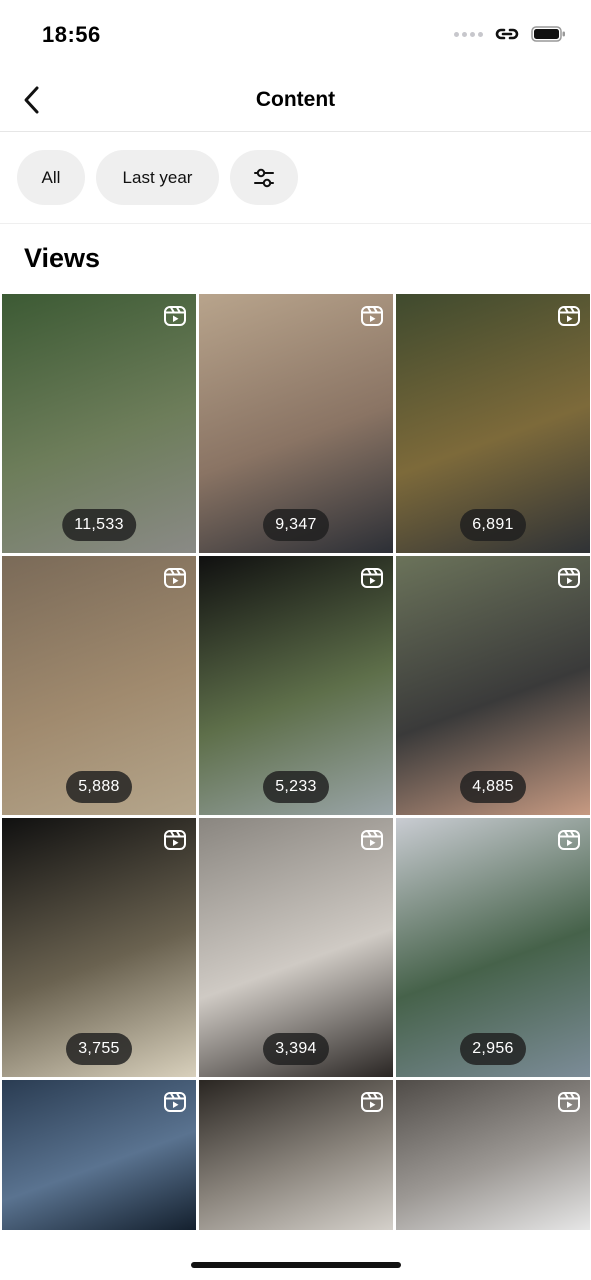 The height and width of the screenshot is (1280, 591). What do you see at coordinates (62, 258) in the screenshot?
I see `section-title: Views` at bounding box center [62, 258].